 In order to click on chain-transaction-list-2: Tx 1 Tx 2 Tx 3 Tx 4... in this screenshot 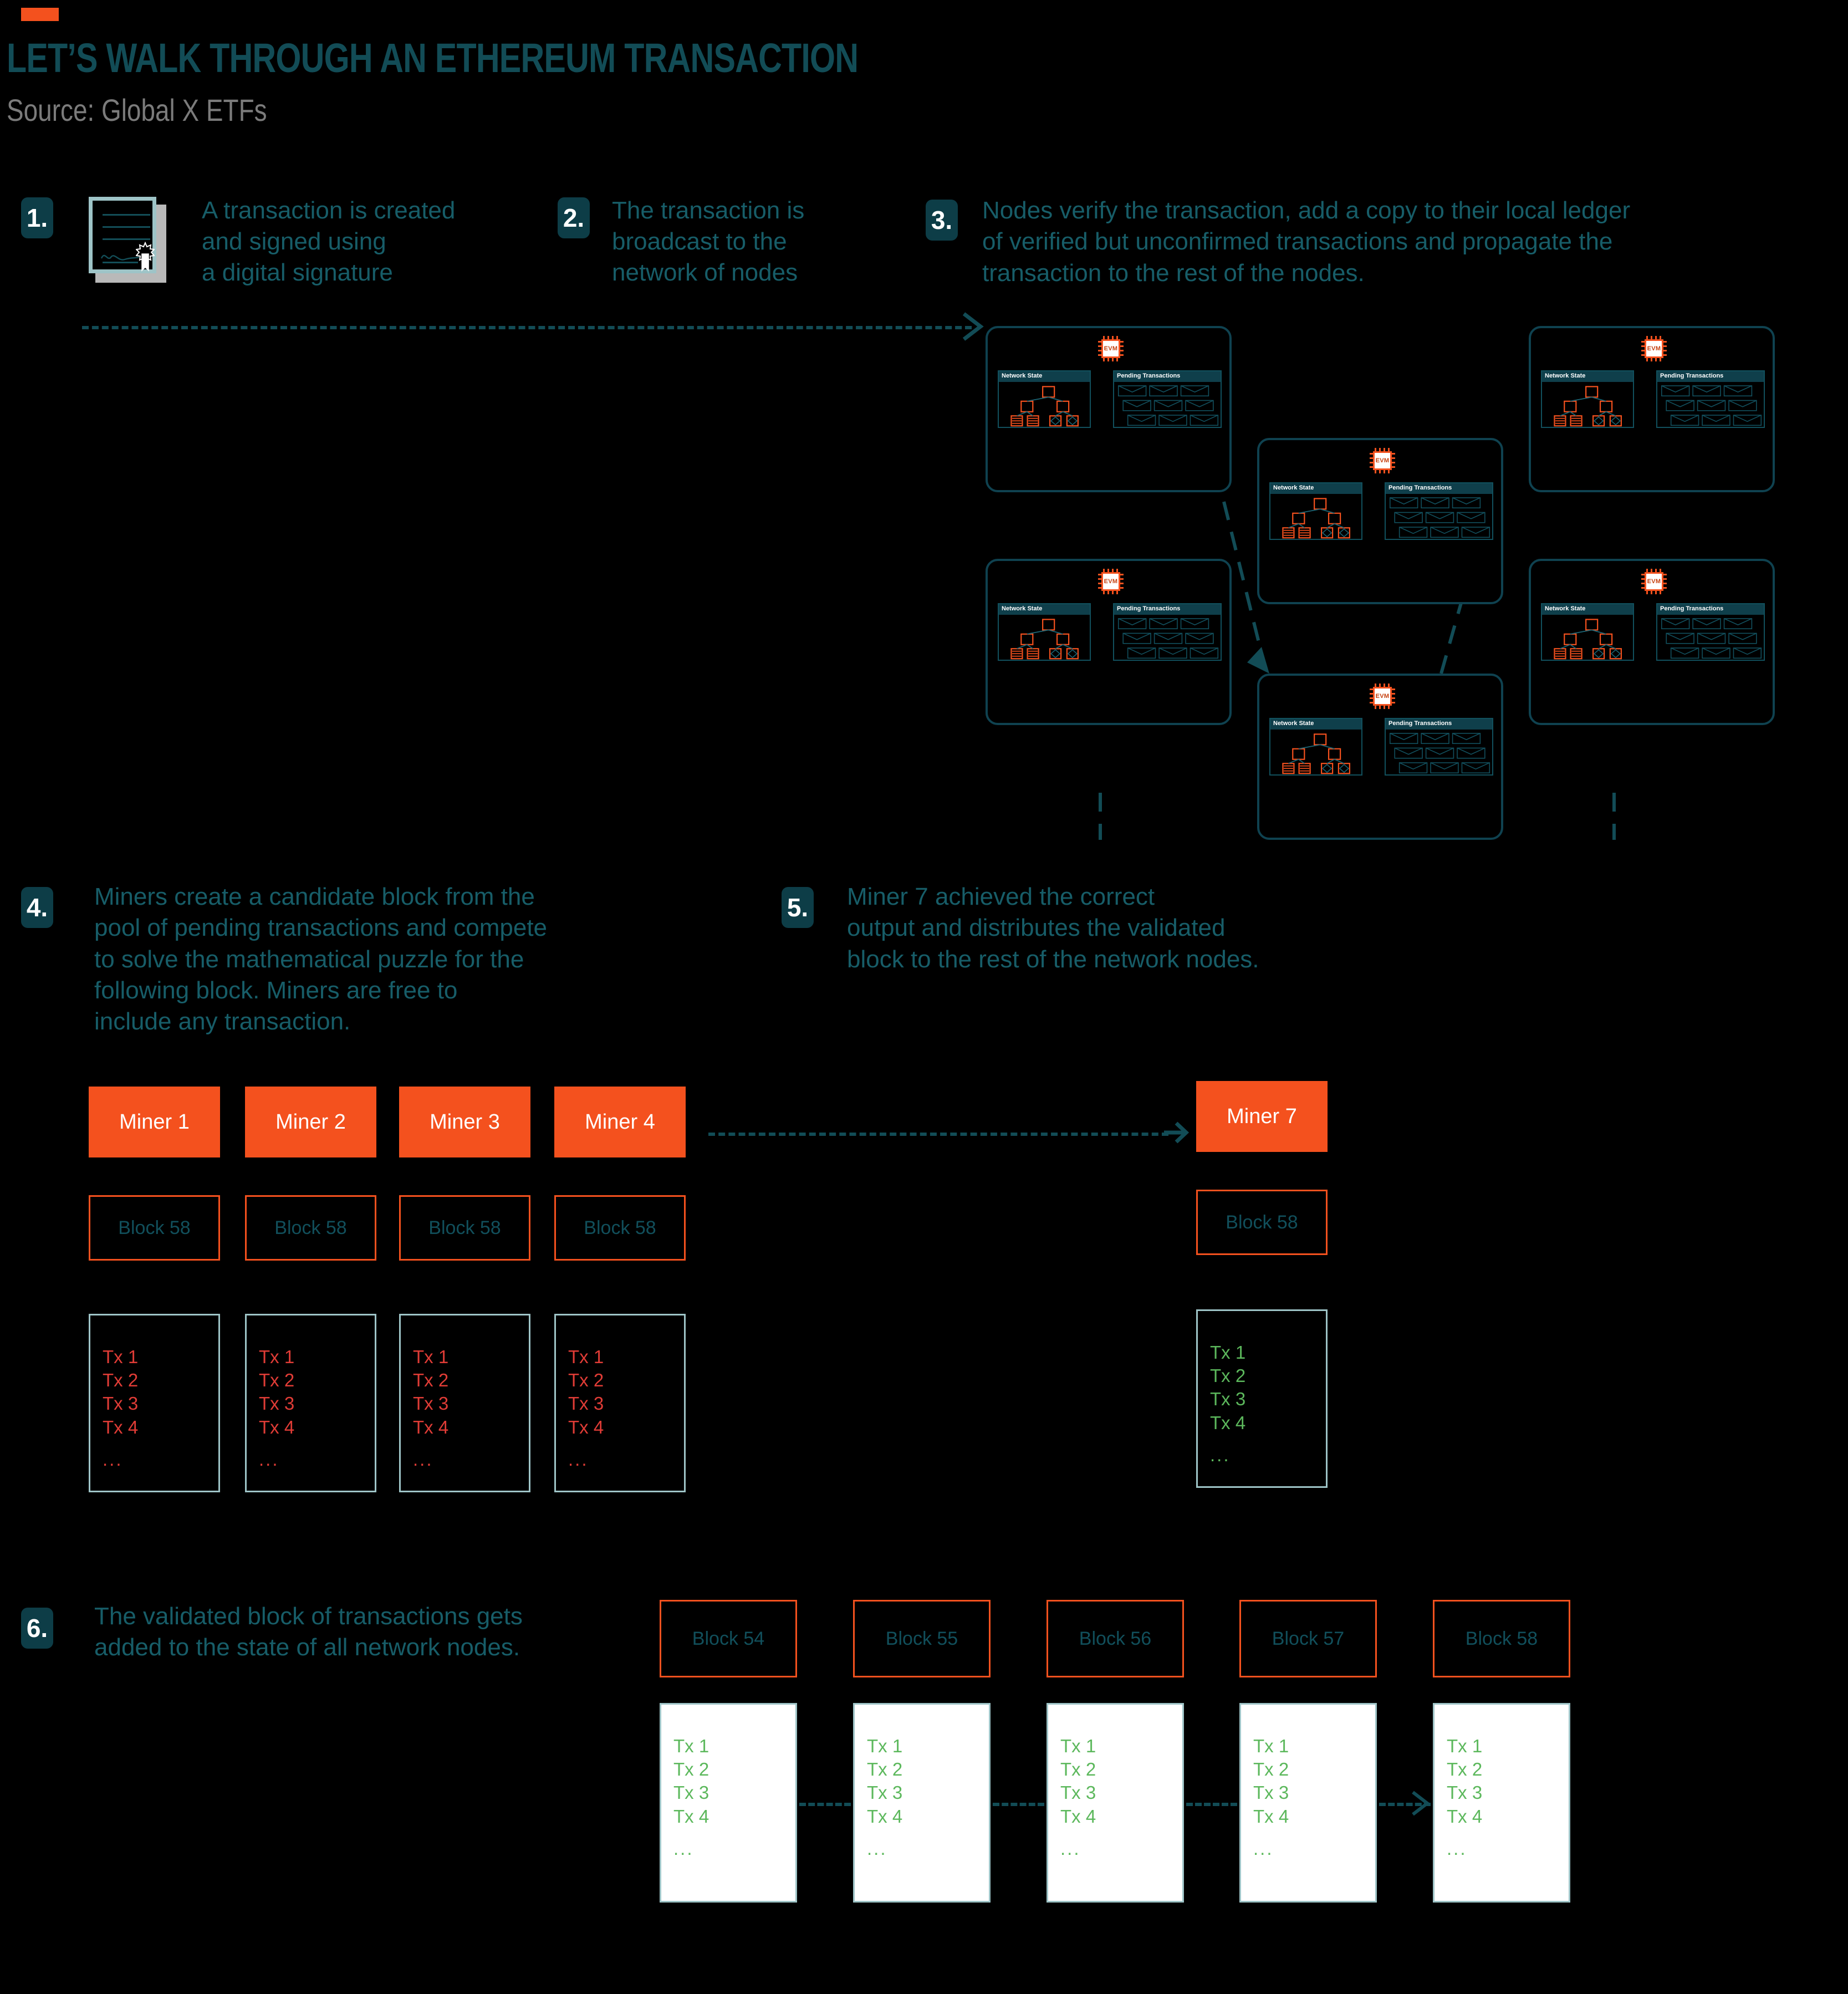, I will do `click(922, 1803)`.